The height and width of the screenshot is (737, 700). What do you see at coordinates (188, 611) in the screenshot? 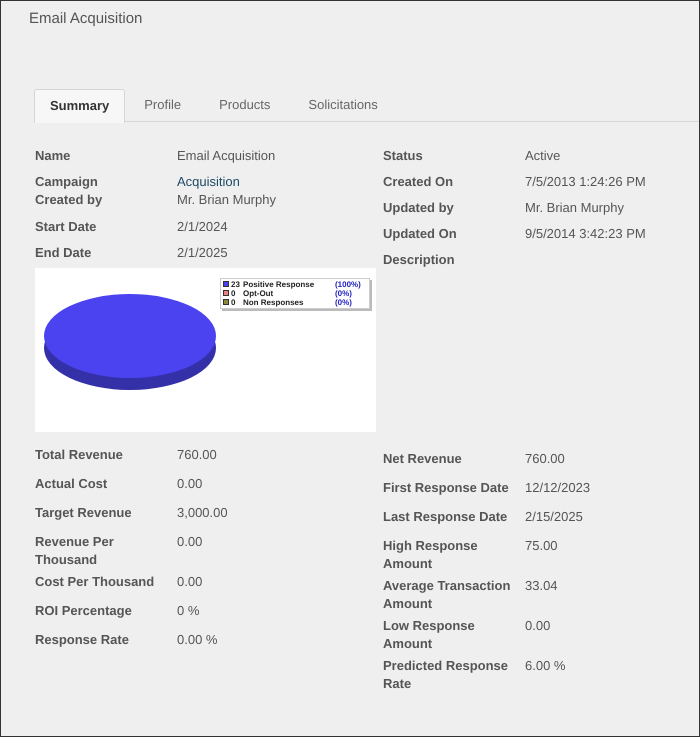
I see `field-value: 0 %` at bounding box center [188, 611].